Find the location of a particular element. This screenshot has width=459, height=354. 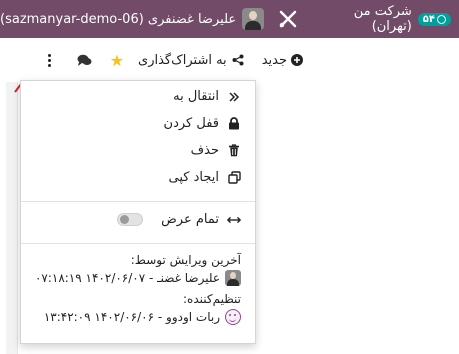

fullwidth-toggle is located at coordinates (130, 219).